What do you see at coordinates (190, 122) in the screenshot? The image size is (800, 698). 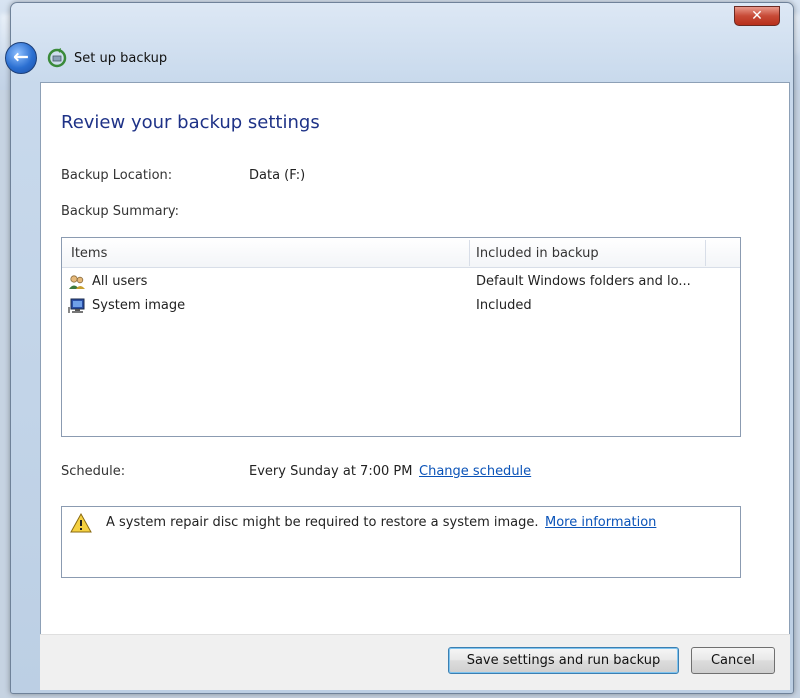 I see `page-heading: Review your backup settings` at bounding box center [190, 122].